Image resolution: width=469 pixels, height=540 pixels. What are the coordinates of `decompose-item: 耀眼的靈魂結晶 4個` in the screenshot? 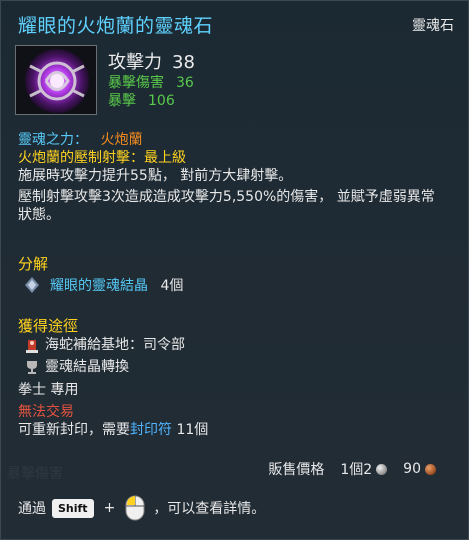 It's located at (116, 286).